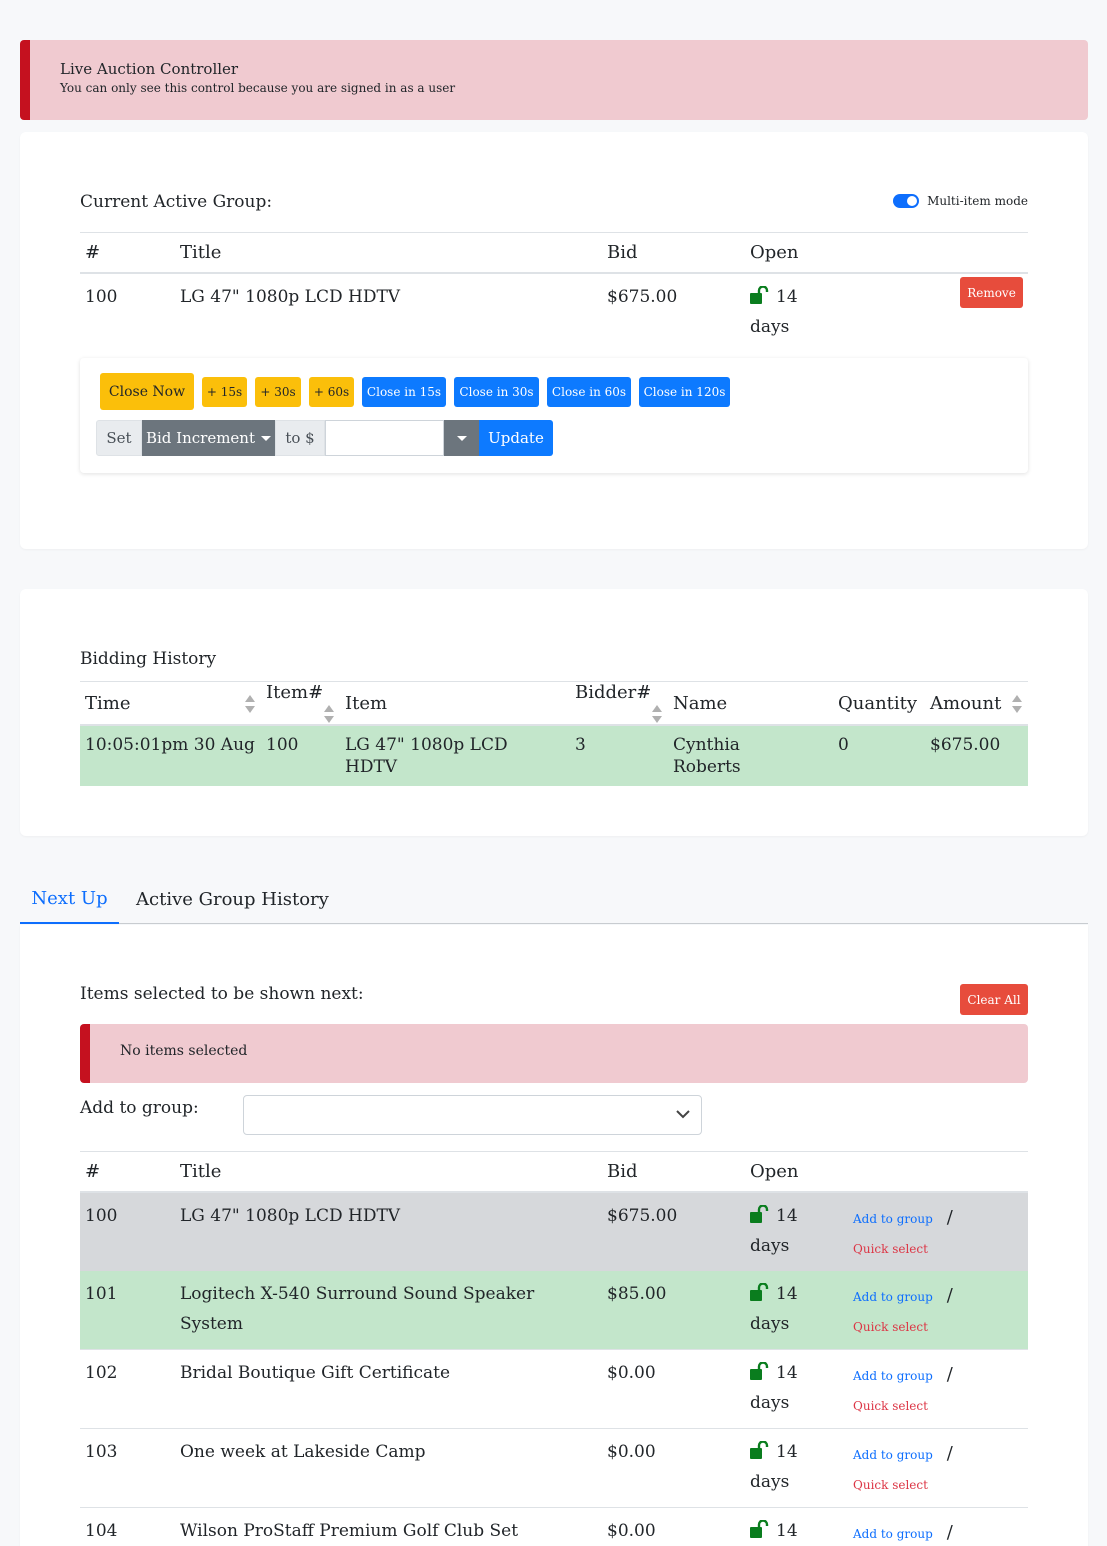  What do you see at coordinates (637, 1293) in the screenshot?
I see `item-bid: $85.00` at bounding box center [637, 1293].